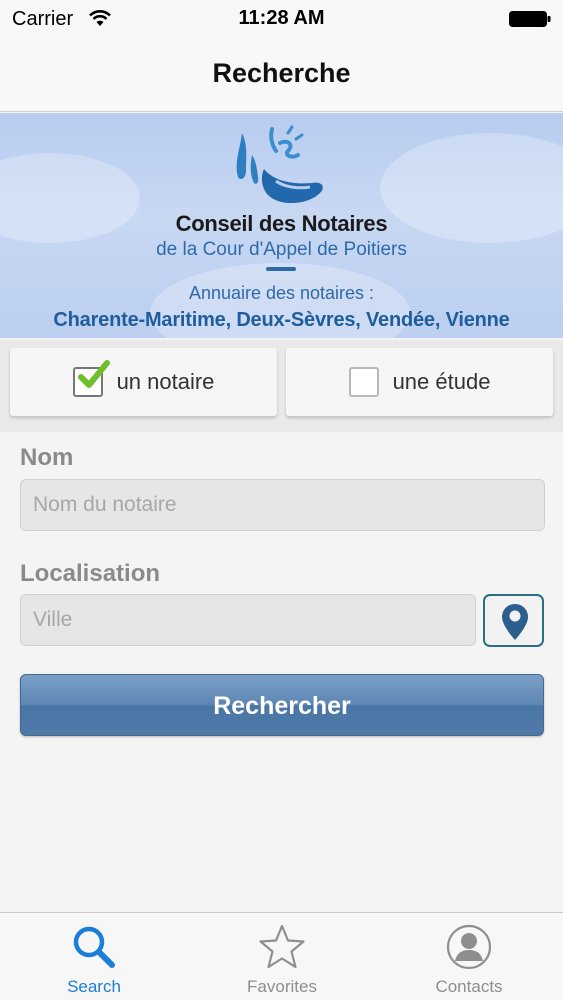 Image resolution: width=563 pixels, height=1000 pixels. Describe the element at coordinates (282, 946) in the screenshot. I see `star-icon` at that location.